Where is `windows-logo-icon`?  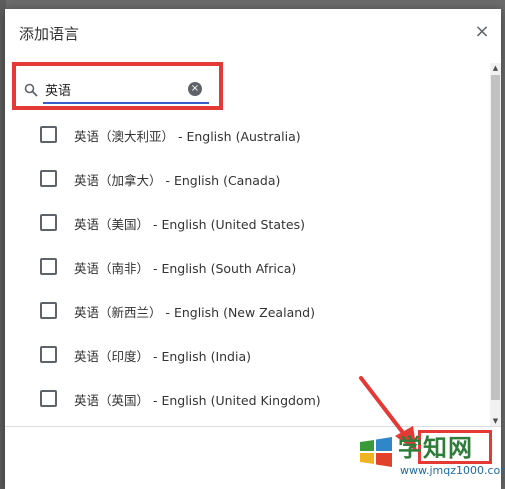 windows-logo-icon is located at coordinates (376, 452).